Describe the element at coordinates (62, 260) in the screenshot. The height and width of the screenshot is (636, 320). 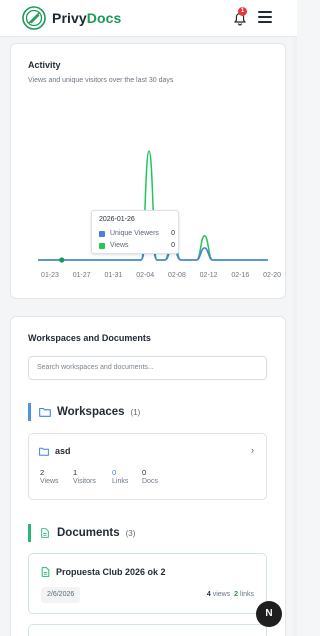
I see `highlight-point` at that location.